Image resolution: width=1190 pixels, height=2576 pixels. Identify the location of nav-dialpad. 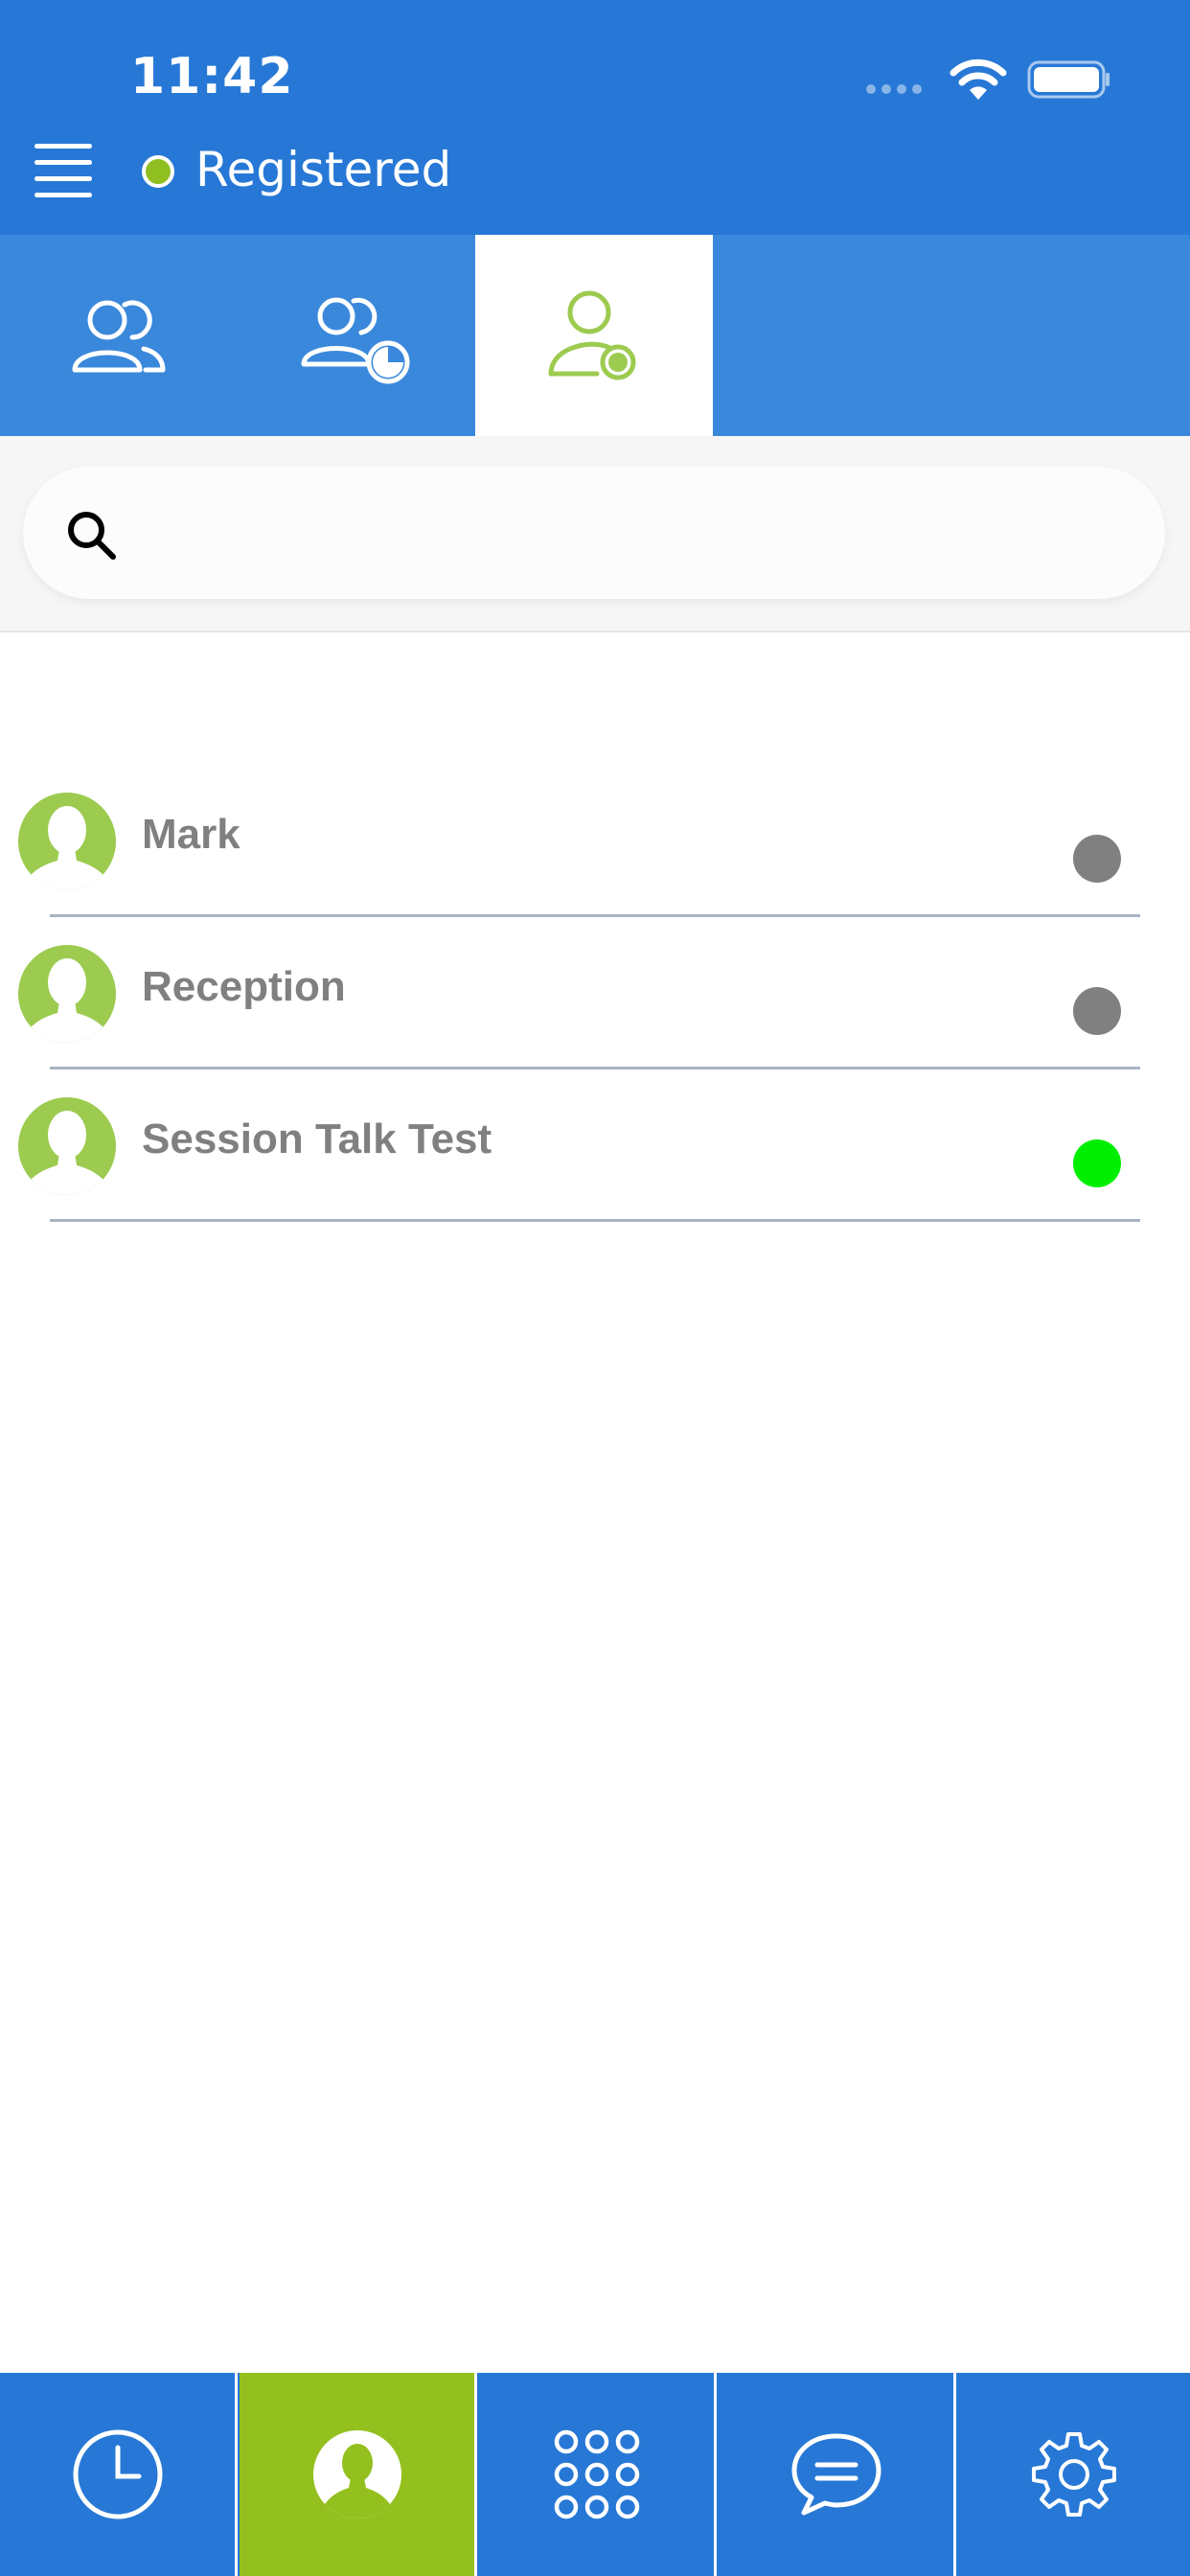
(598, 2474).